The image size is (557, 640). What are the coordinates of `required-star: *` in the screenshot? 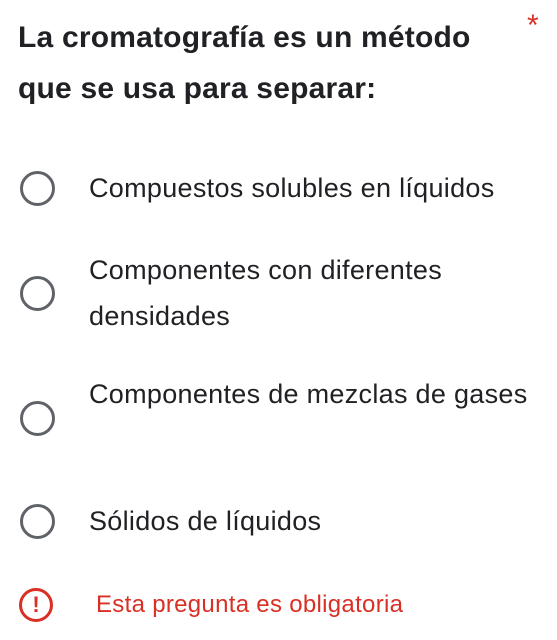 It's located at (533, 25).